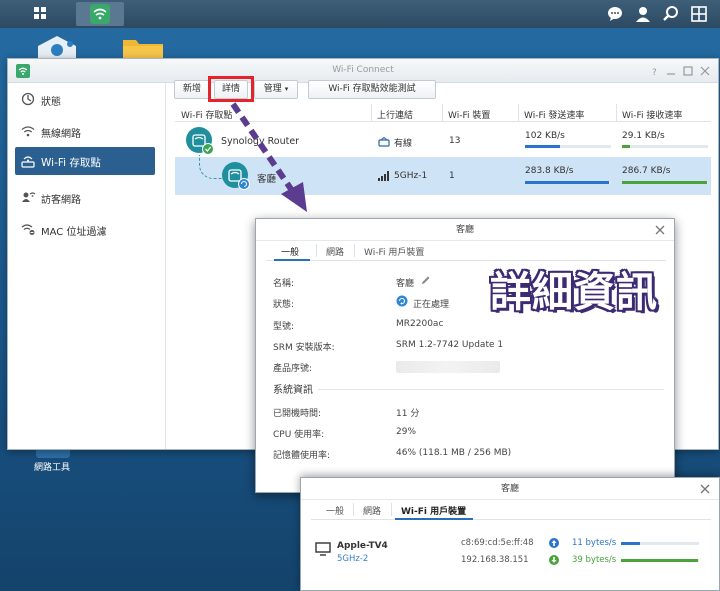 This screenshot has width=720, height=591. Describe the element at coordinates (699, 14) in the screenshot. I see `widgets-icon` at that location.